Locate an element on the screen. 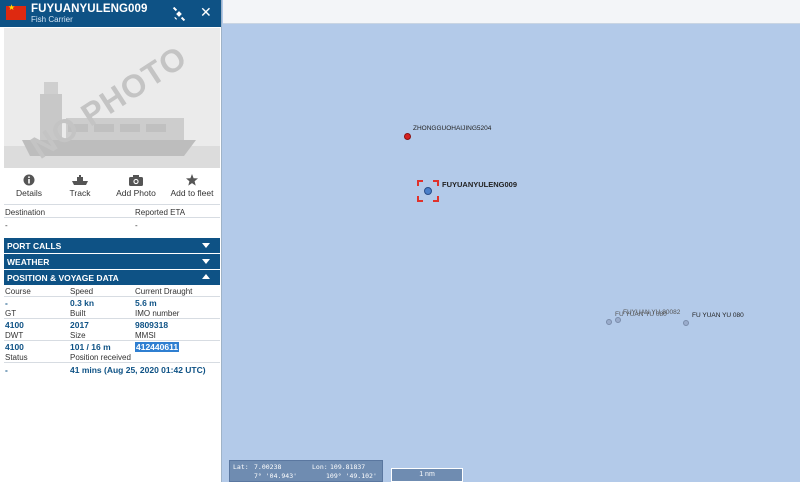 This screenshot has width=800, height=482. chevron-up-icon is located at coordinates (206, 276).